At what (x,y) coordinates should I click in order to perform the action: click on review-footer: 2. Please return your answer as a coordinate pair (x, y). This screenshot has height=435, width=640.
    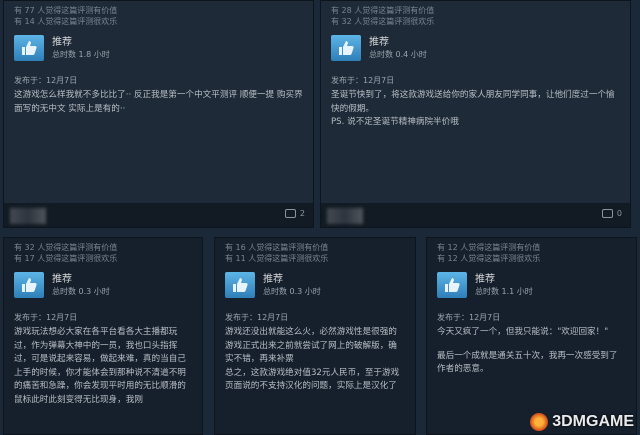
    Looking at the image, I should click on (158, 215).